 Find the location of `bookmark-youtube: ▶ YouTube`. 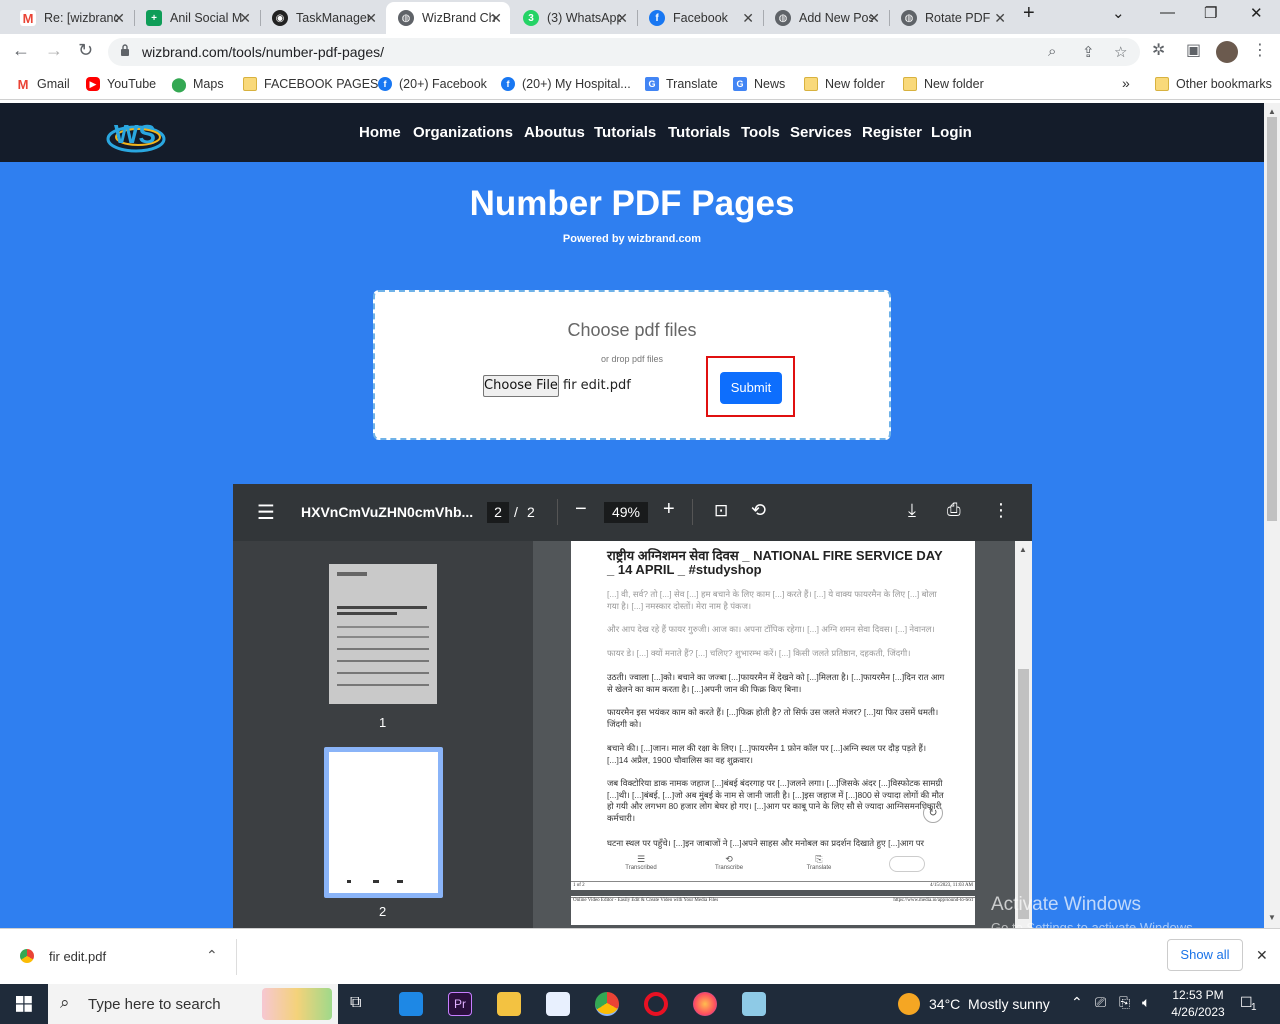

bookmark-youtube: ▶ YouTube is located at coordinates (121, 84).